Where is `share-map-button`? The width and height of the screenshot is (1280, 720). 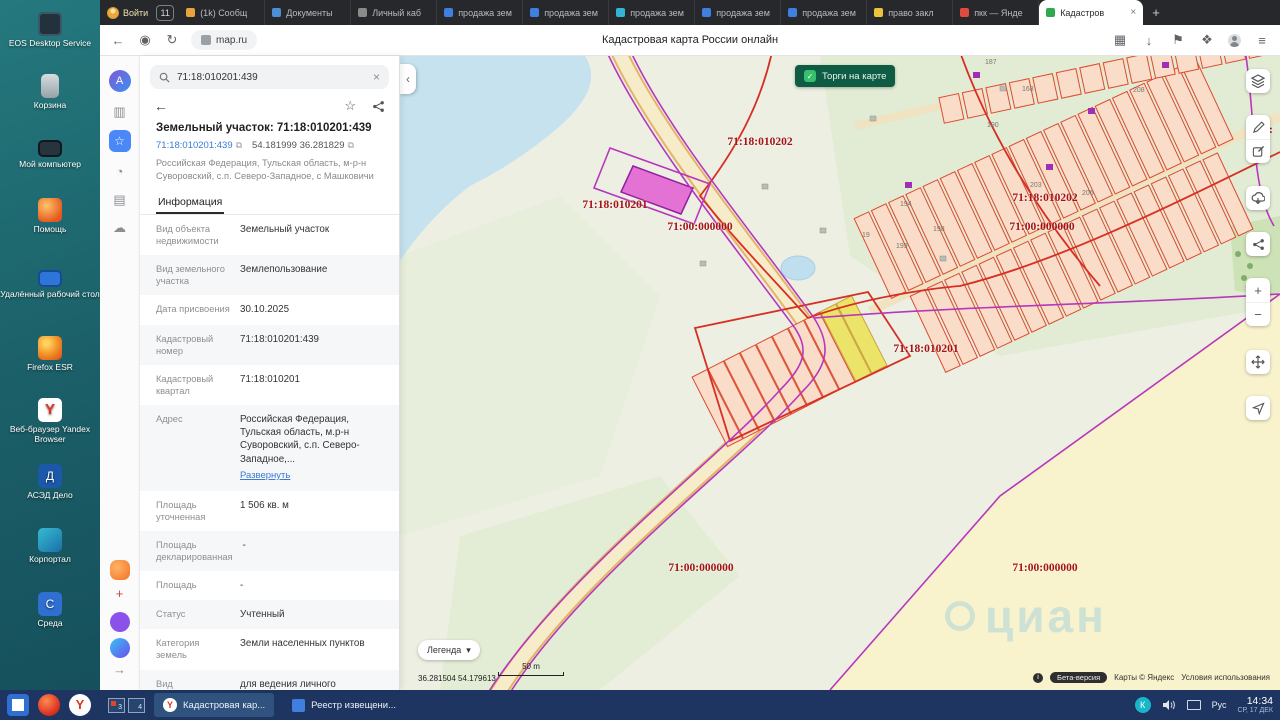
share-map-button is located at coordinates (1258, 244).